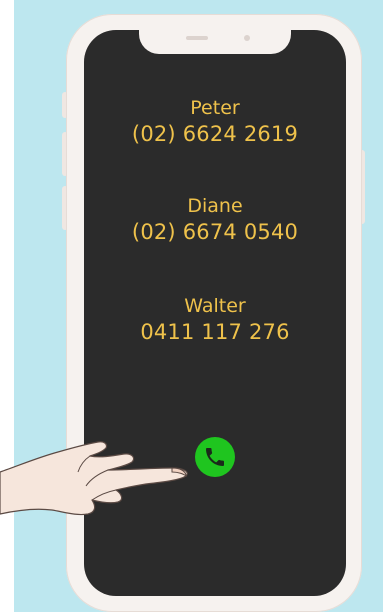 The width and height of the screenshot is (383, 612). What do you see at coordinates (215, 206) in the screenshot?
I see `contact-name: Diane` at bounding box center [215, 206].